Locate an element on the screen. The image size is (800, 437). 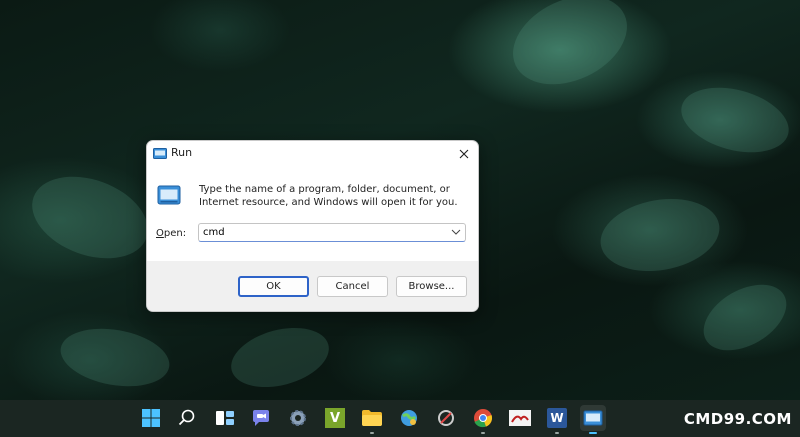
run-taskbar-icon is located at coordinates (593, 418).